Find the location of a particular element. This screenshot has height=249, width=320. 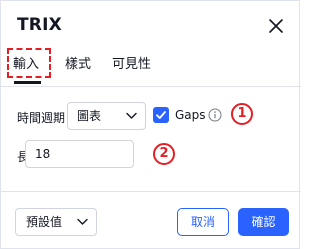

ok-button: 確認 is located at coordinates (263, 222).